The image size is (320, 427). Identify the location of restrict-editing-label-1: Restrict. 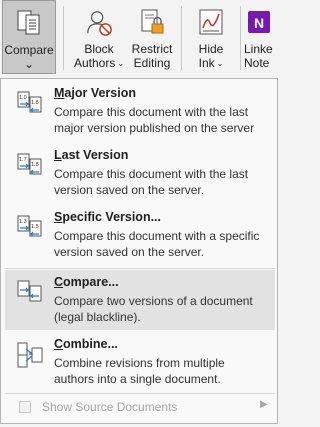
(152, 49).